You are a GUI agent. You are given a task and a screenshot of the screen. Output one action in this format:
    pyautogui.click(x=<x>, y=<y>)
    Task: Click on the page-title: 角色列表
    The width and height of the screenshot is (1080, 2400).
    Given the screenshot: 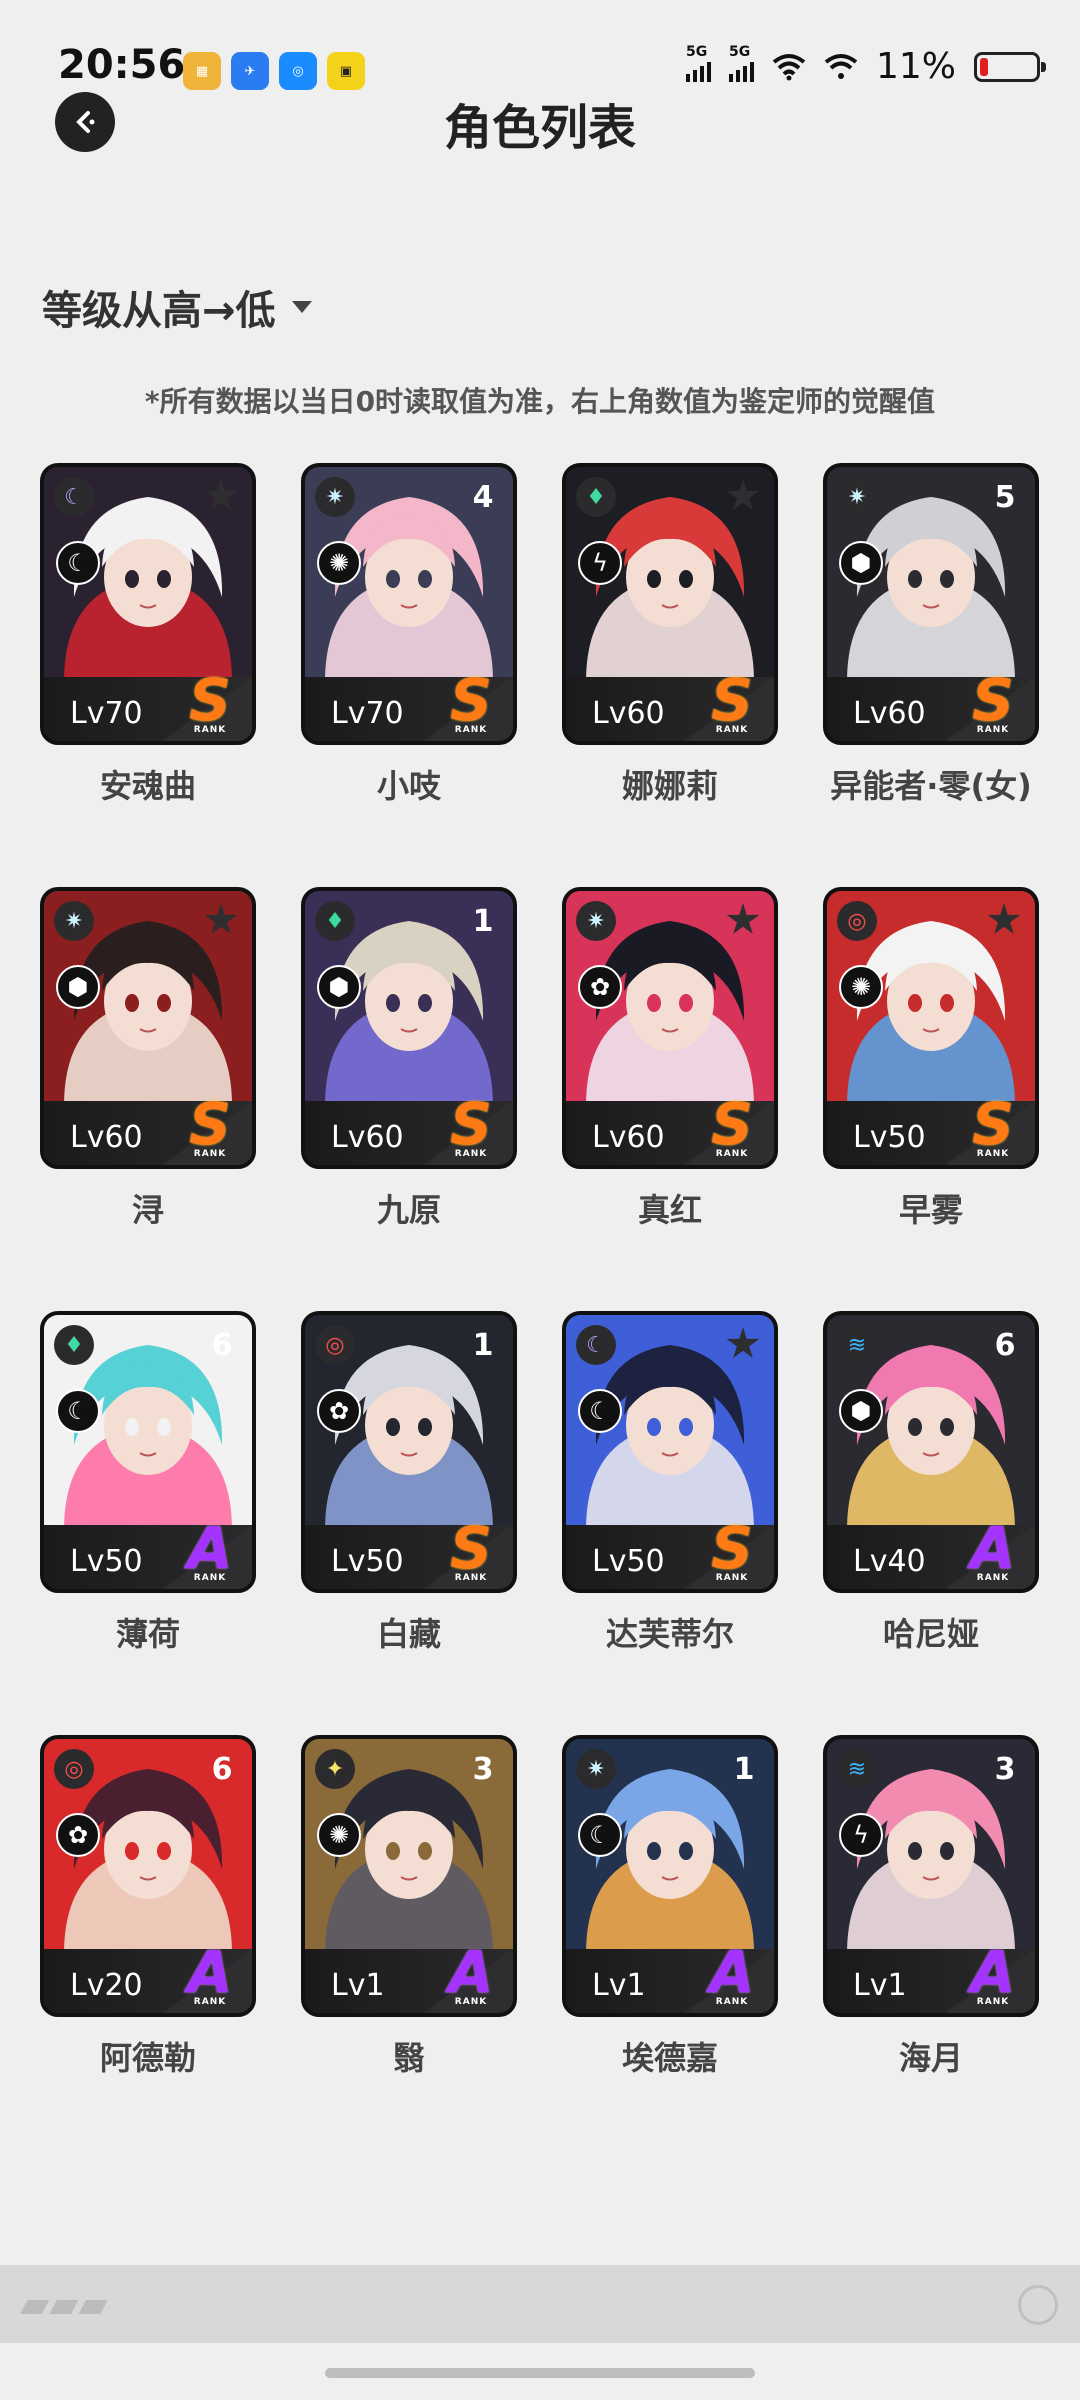 What is the action you would take?
    pyautogui.click(x=539, y=128)
    